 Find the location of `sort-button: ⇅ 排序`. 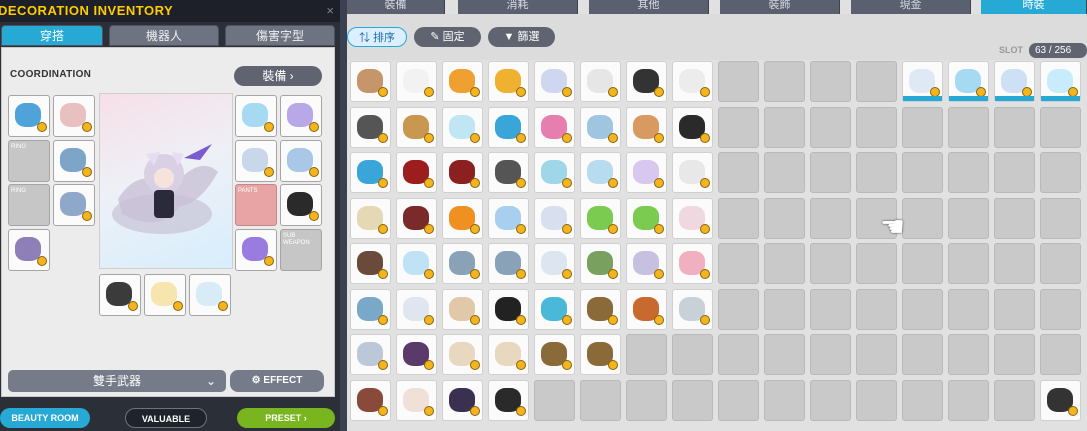

sort-button: ⇅ 排序 is located at coordinates (377, 37).